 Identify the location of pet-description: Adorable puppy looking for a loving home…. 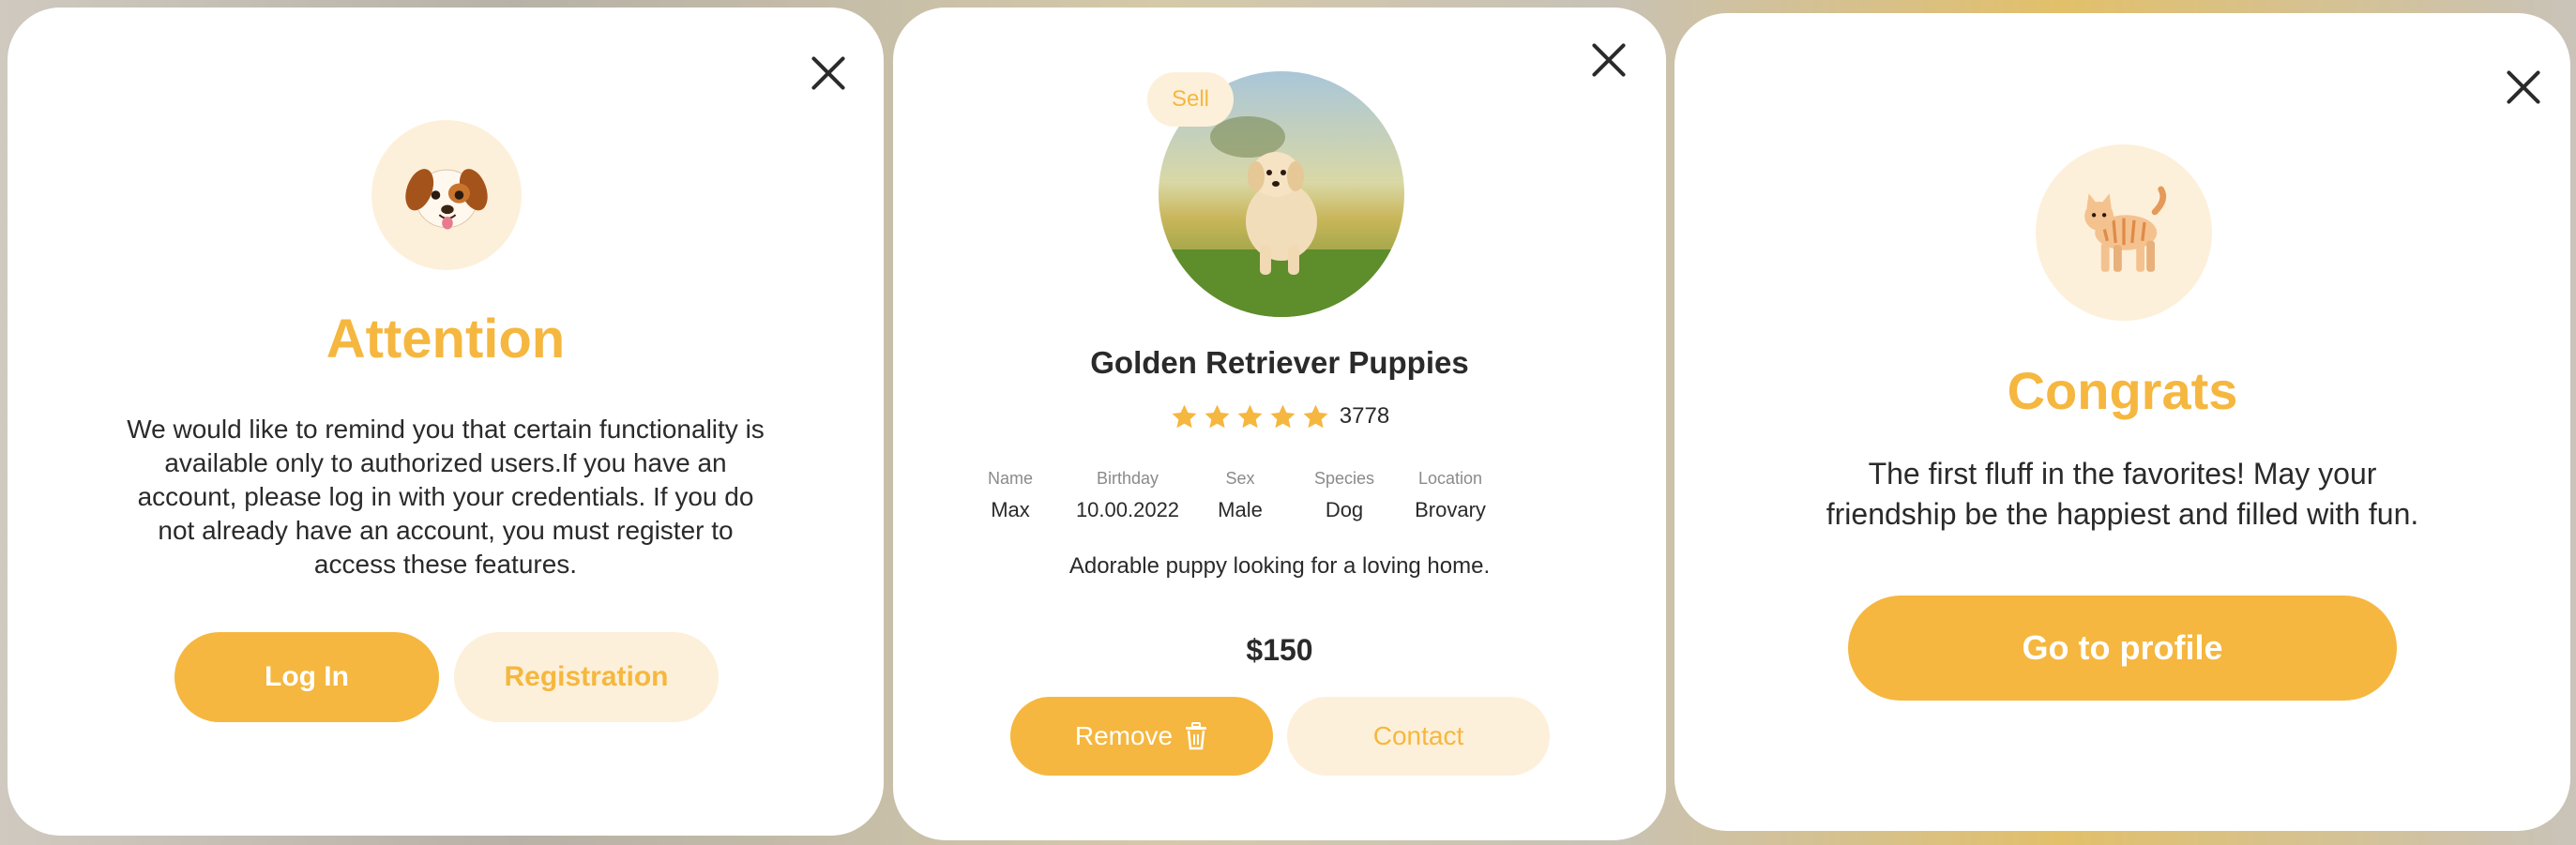
(1279, 566).